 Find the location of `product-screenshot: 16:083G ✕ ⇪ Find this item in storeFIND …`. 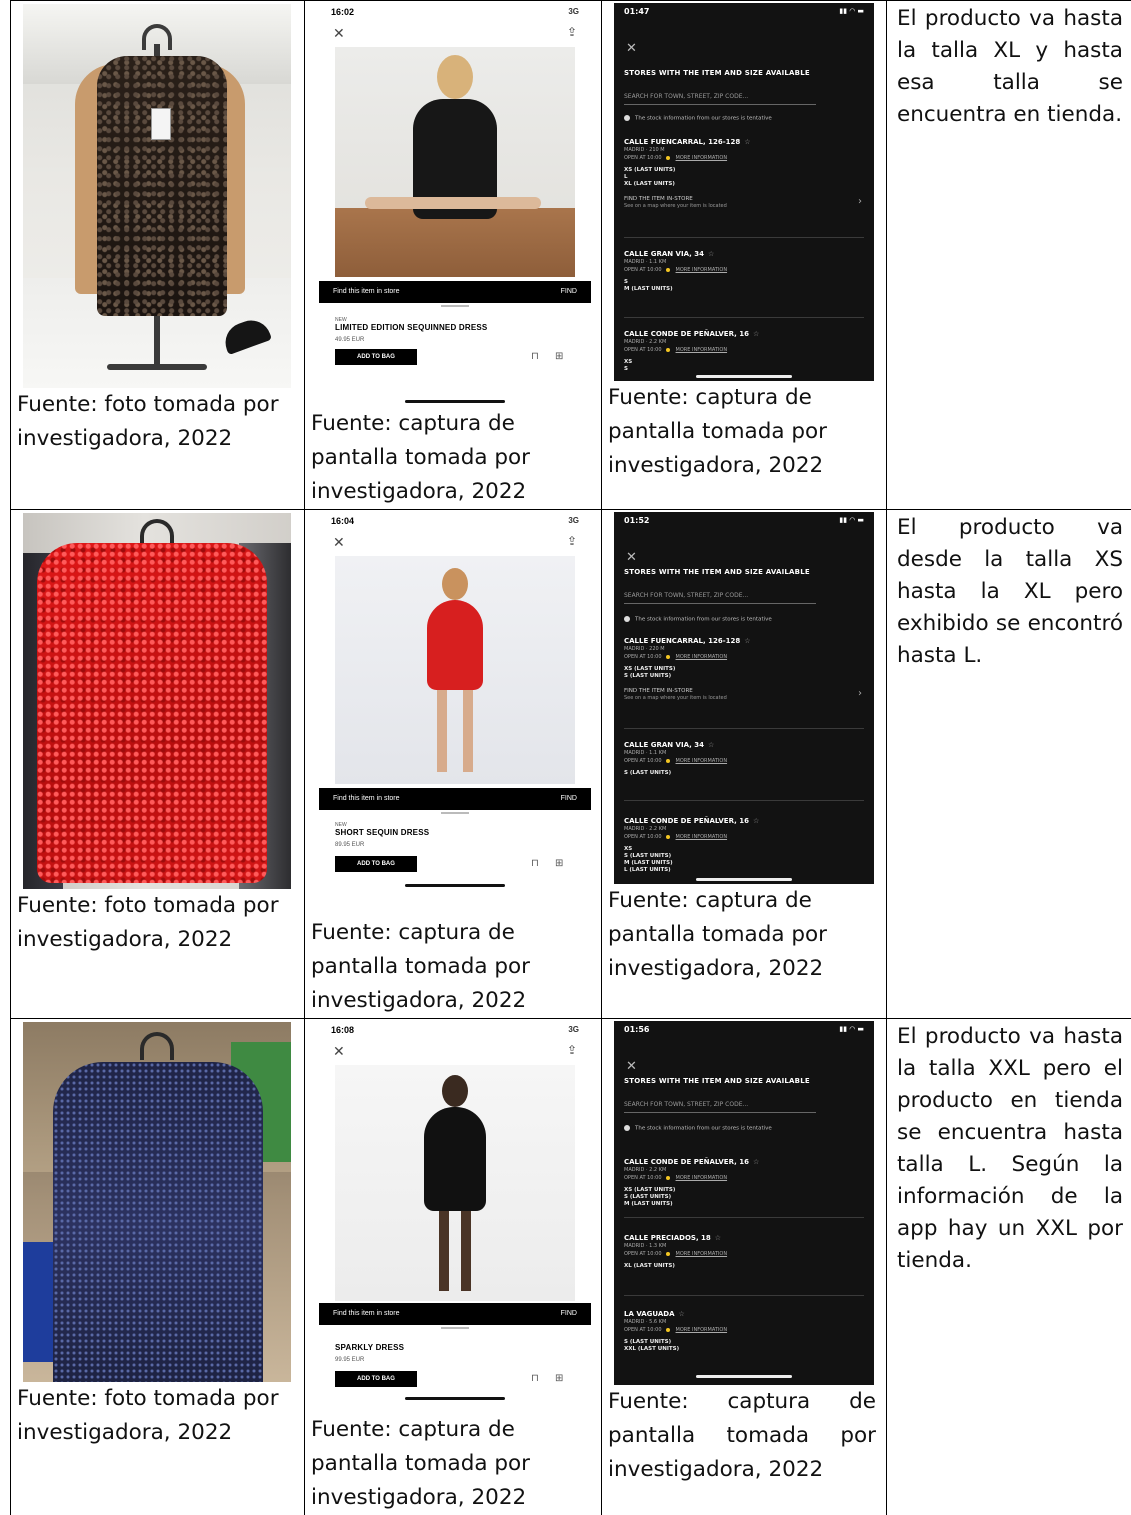

product-screenshot: 16:083G ✕ ⇪ Find this item in storeFIND … is located at coordinates (455, 1217).